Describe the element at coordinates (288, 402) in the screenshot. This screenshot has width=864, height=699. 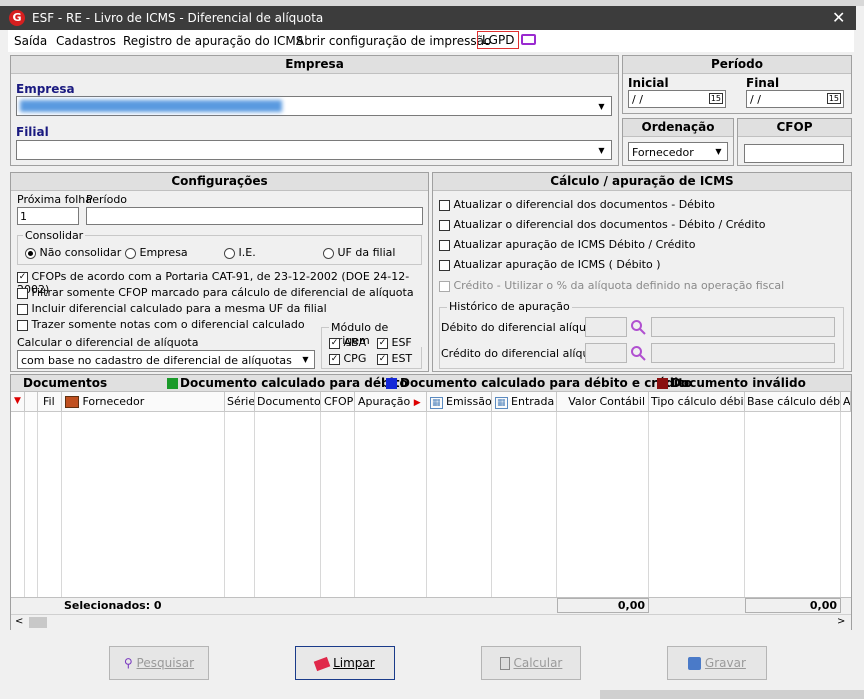
I see `col-documento: Documento` at that location.